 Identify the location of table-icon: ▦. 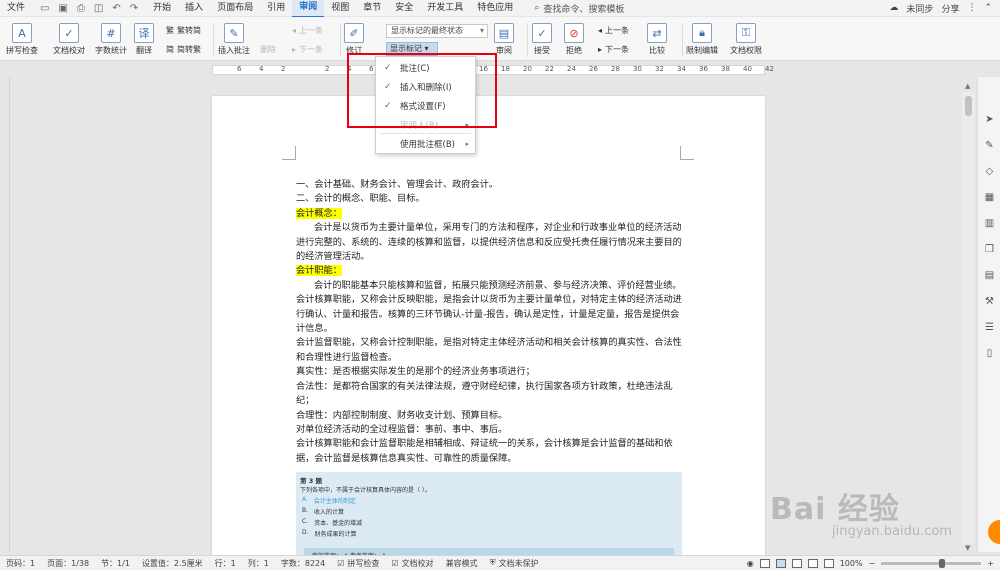
(989, 197).